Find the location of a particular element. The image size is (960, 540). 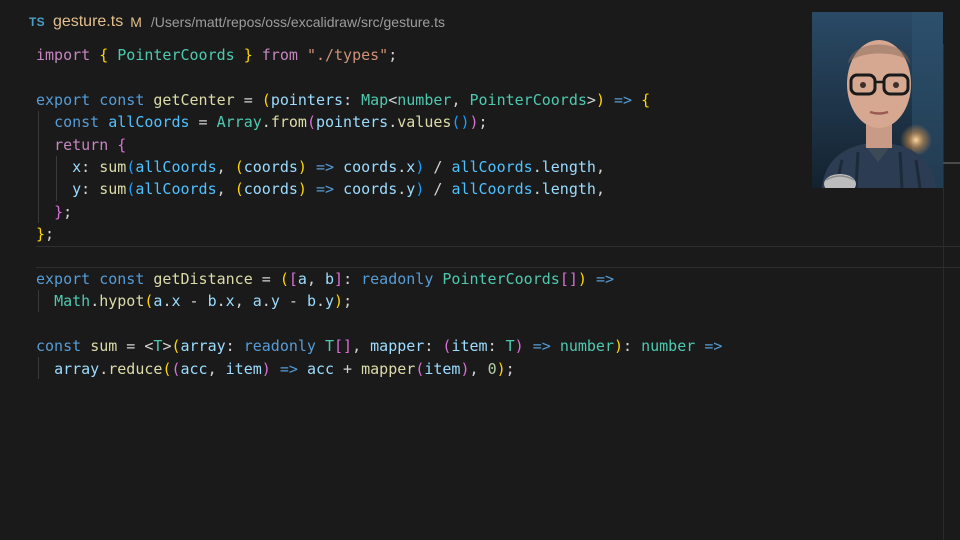

code-token: [ is located at coordinates (293, 279).